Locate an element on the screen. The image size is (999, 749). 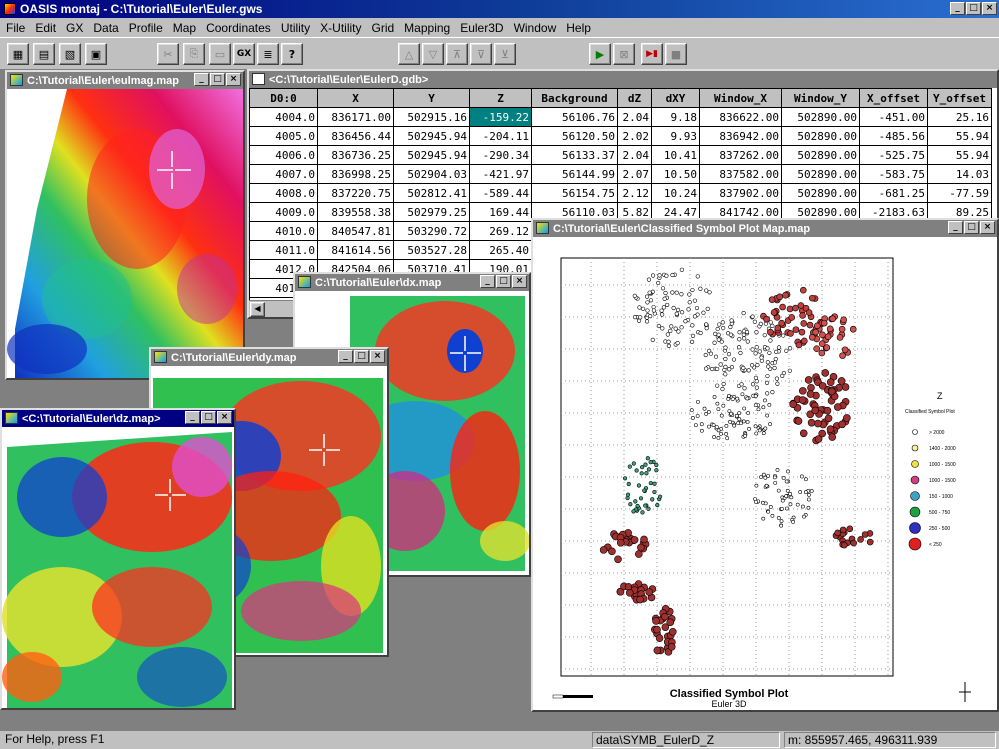
horizontal-scrollbar: ◀ is located at coordinates (271, 308).